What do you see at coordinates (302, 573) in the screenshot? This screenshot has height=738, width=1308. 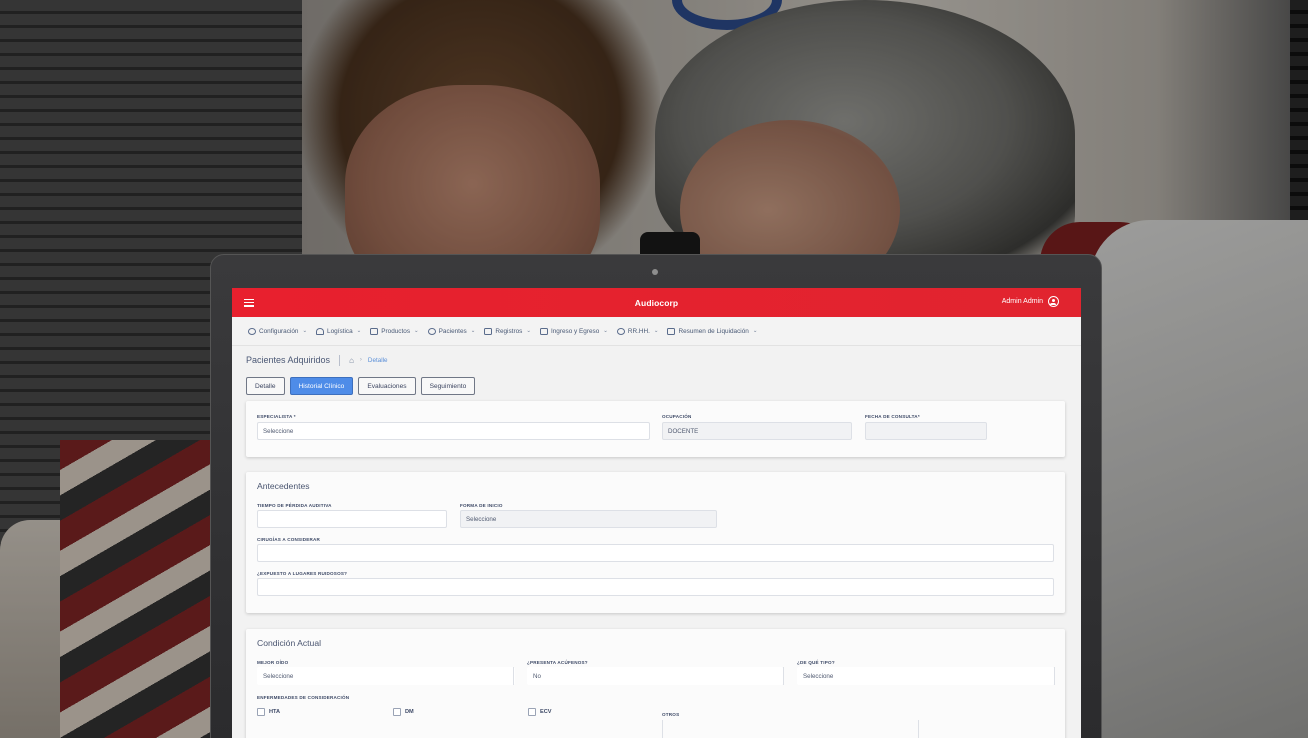 I see `expuesto-ruido-label: ¿EXPUESTO A LUGARES RUIDOSOS?` at bounding box center [302, 573].